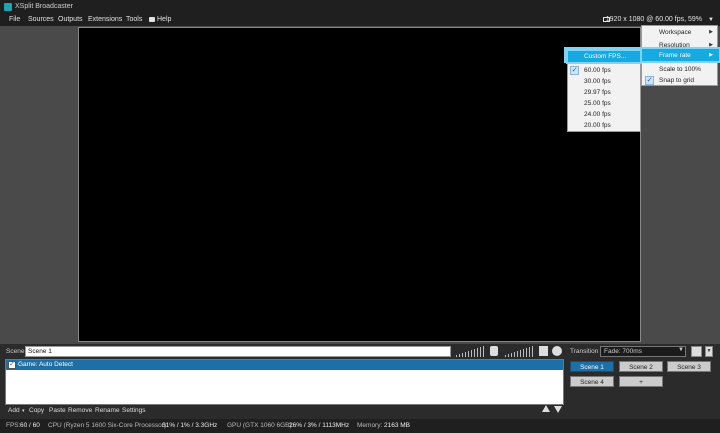 This screenshot has height=433, width=720. Describe the element at coordinates (105, 19) in the screenshot. I see `menu-extensions: Extensions` at that location.